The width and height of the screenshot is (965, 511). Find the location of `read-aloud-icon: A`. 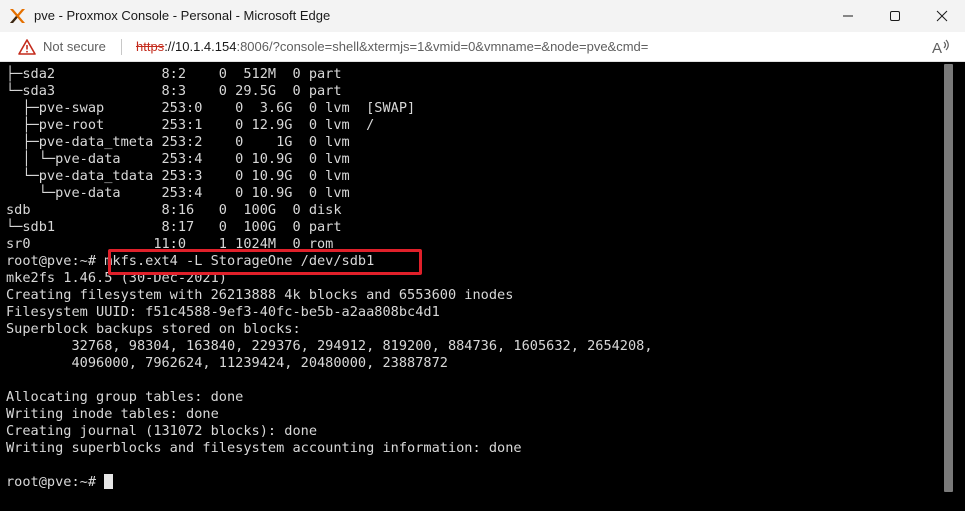

read-aloud-icon: A is located at coordinates (941, 47).